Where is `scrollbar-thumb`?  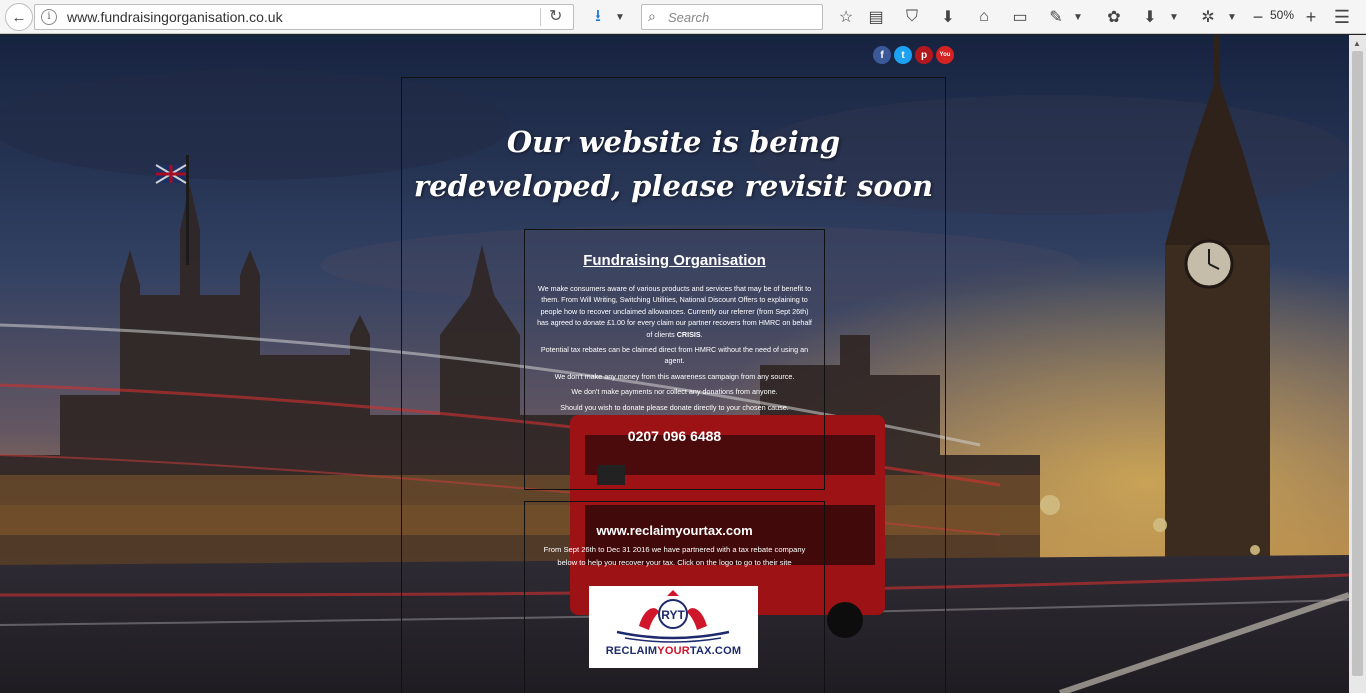
scrollbar-thumb is located at coordinates (1357, 363).